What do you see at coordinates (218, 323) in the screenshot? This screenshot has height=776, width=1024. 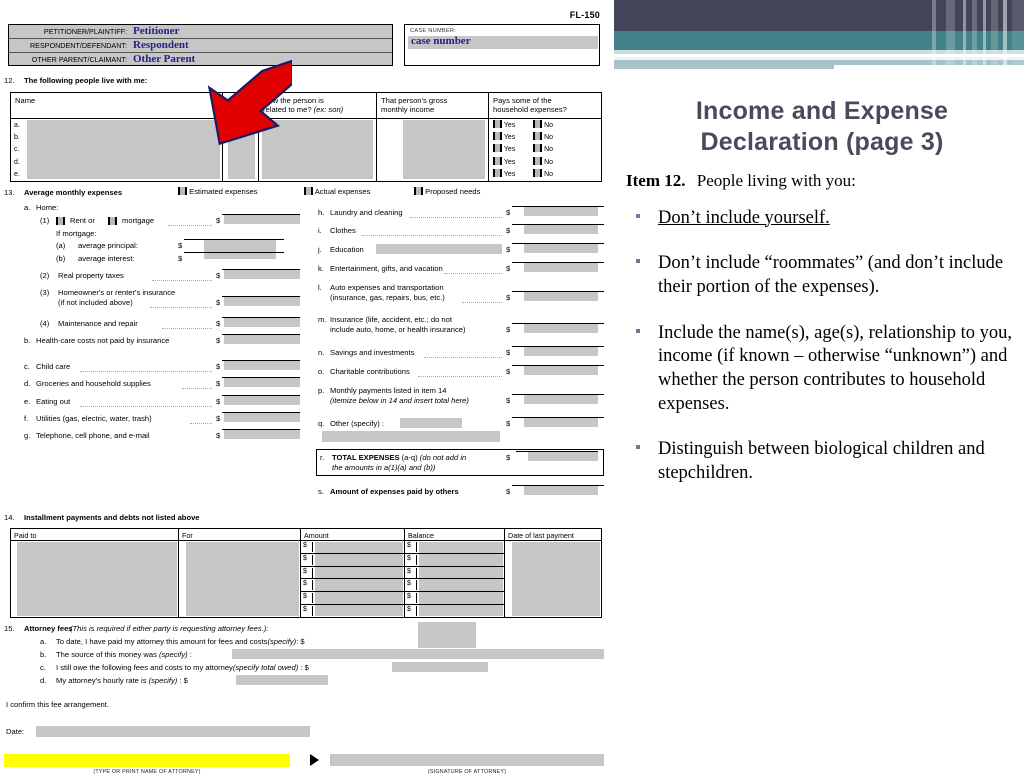 I see `dollar-sign-a4: $` at bounding box center [218, 323].